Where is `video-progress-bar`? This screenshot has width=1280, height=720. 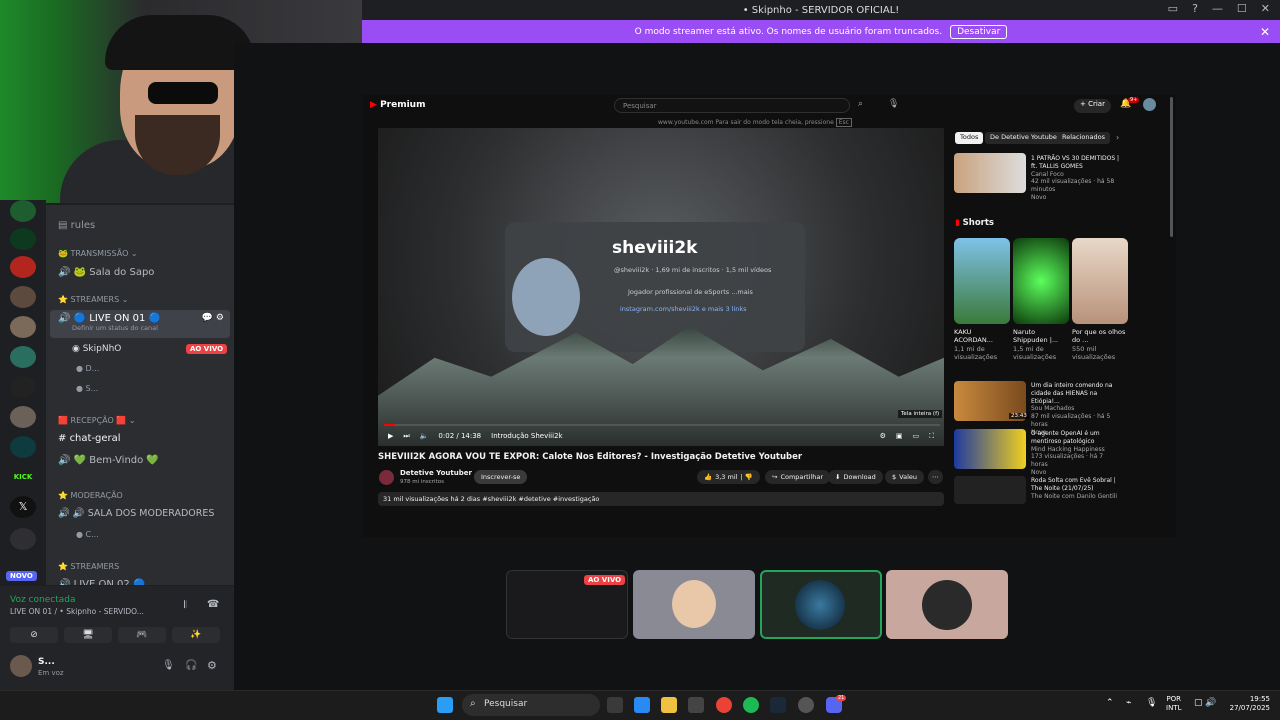
video-progress-bar is located at coordinates (662, 425).